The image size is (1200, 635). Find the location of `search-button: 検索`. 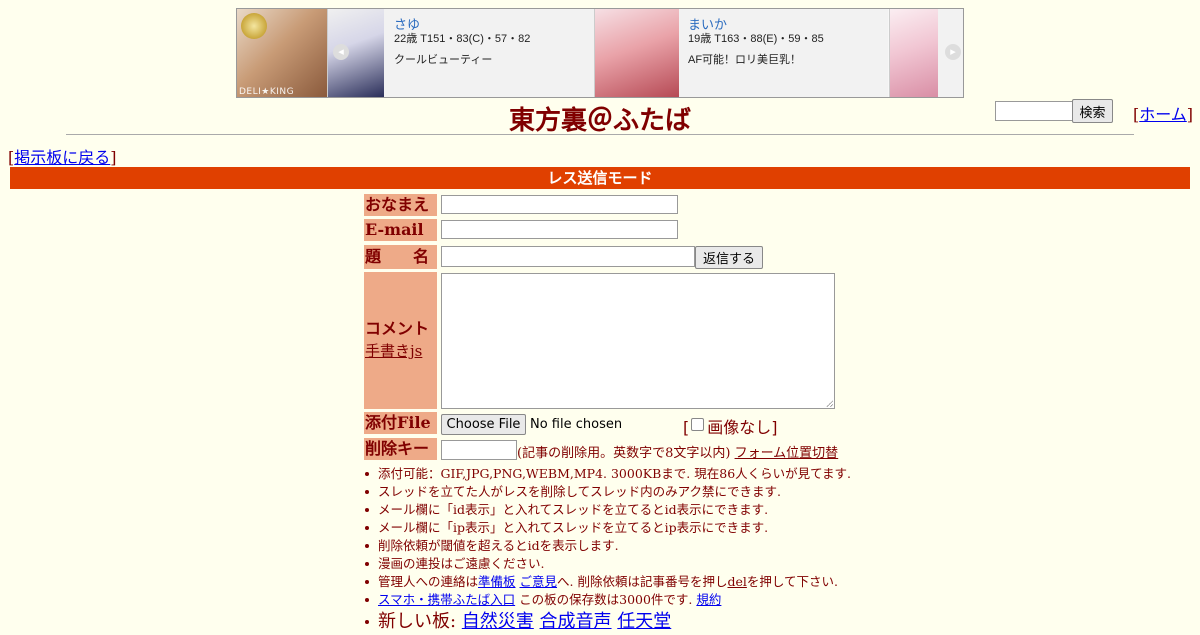

search-button: 検索 is located at coordinates (1092, 111).